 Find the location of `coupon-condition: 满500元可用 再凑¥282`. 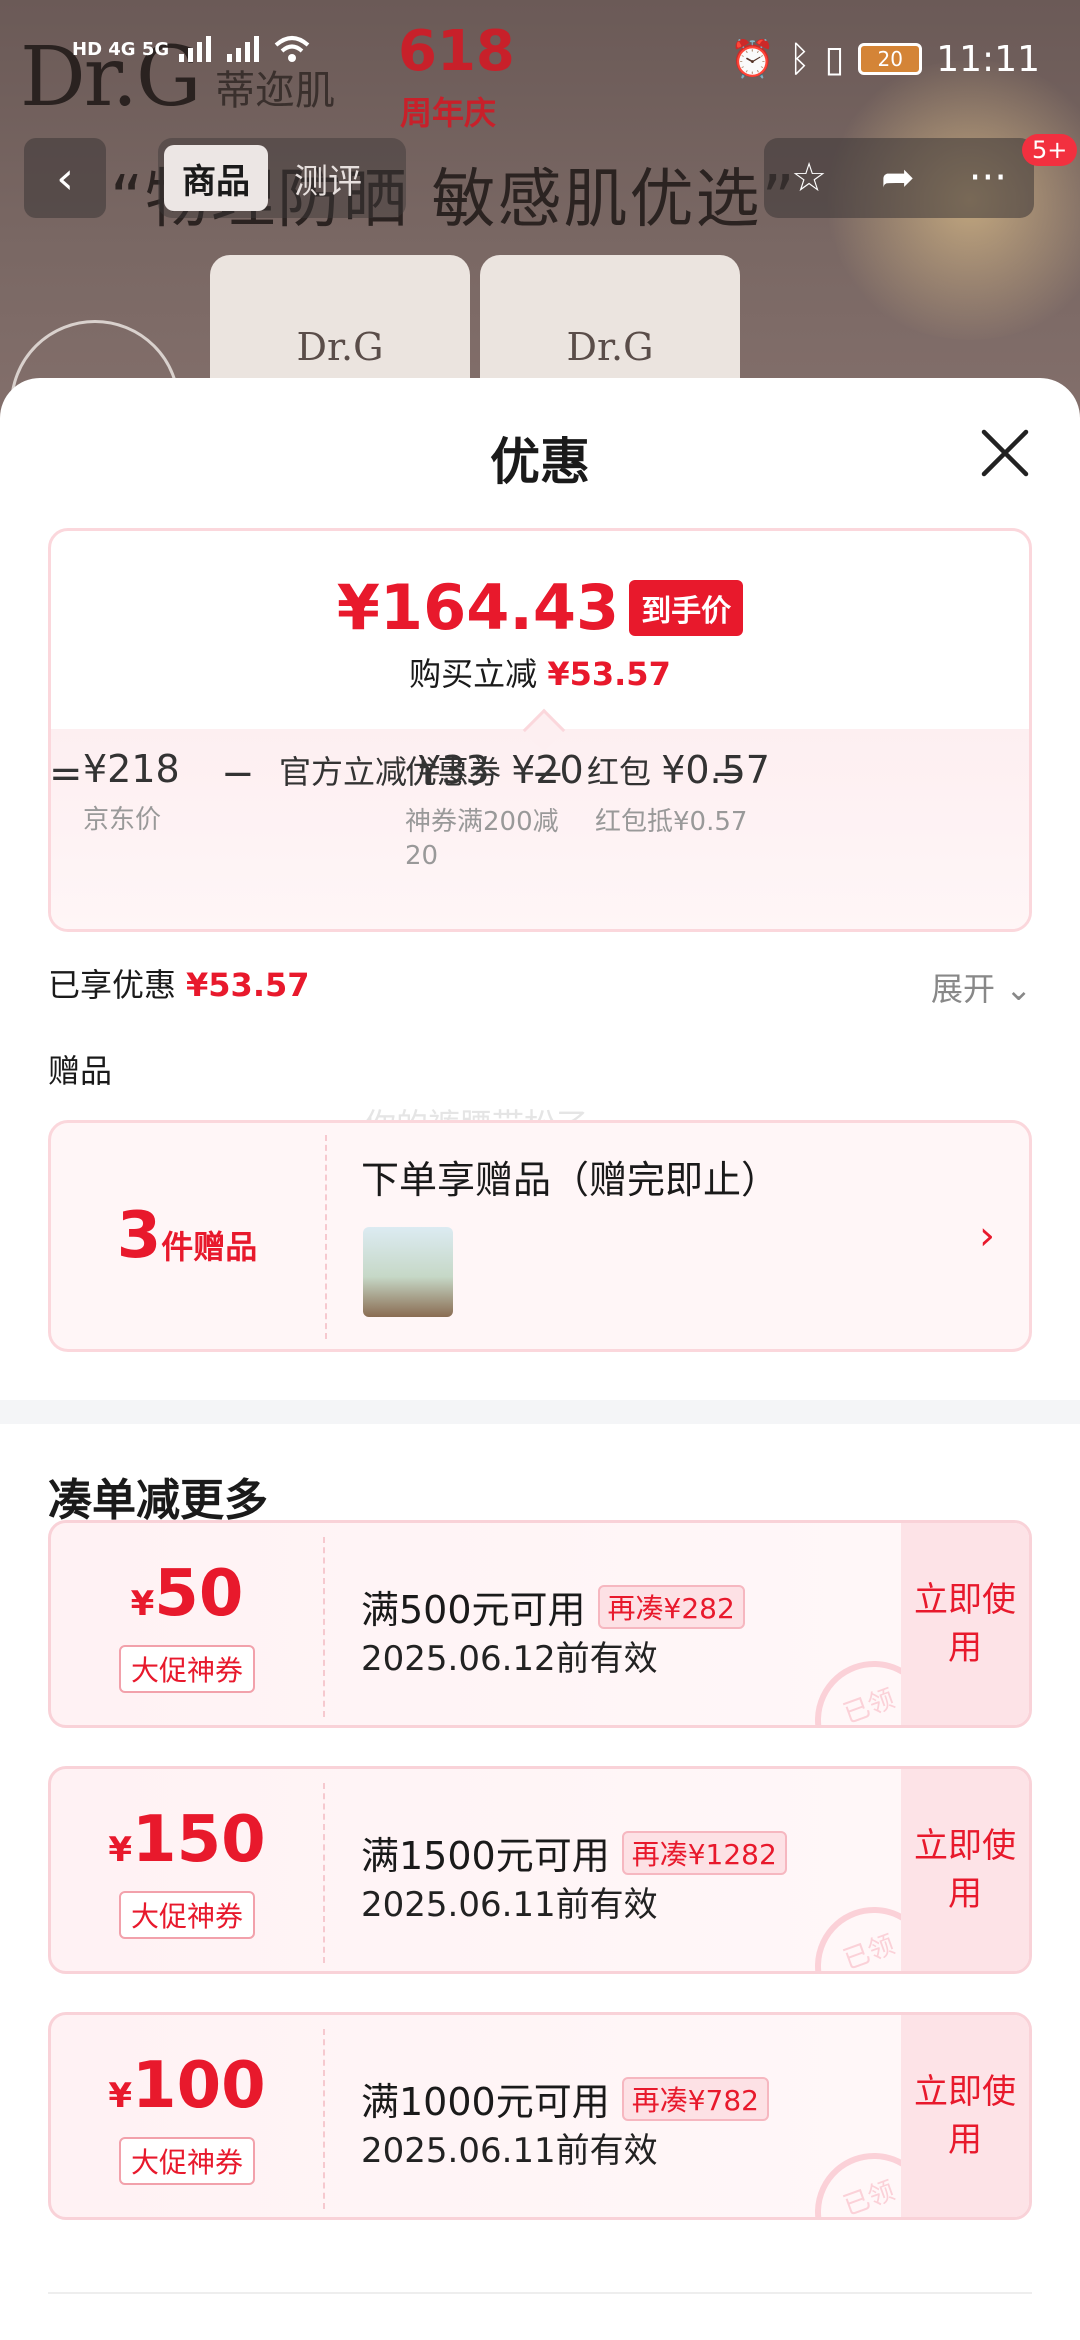

coupon-condition: 满500元可用 再凑¥282 is located at coordinates (553, 1606).